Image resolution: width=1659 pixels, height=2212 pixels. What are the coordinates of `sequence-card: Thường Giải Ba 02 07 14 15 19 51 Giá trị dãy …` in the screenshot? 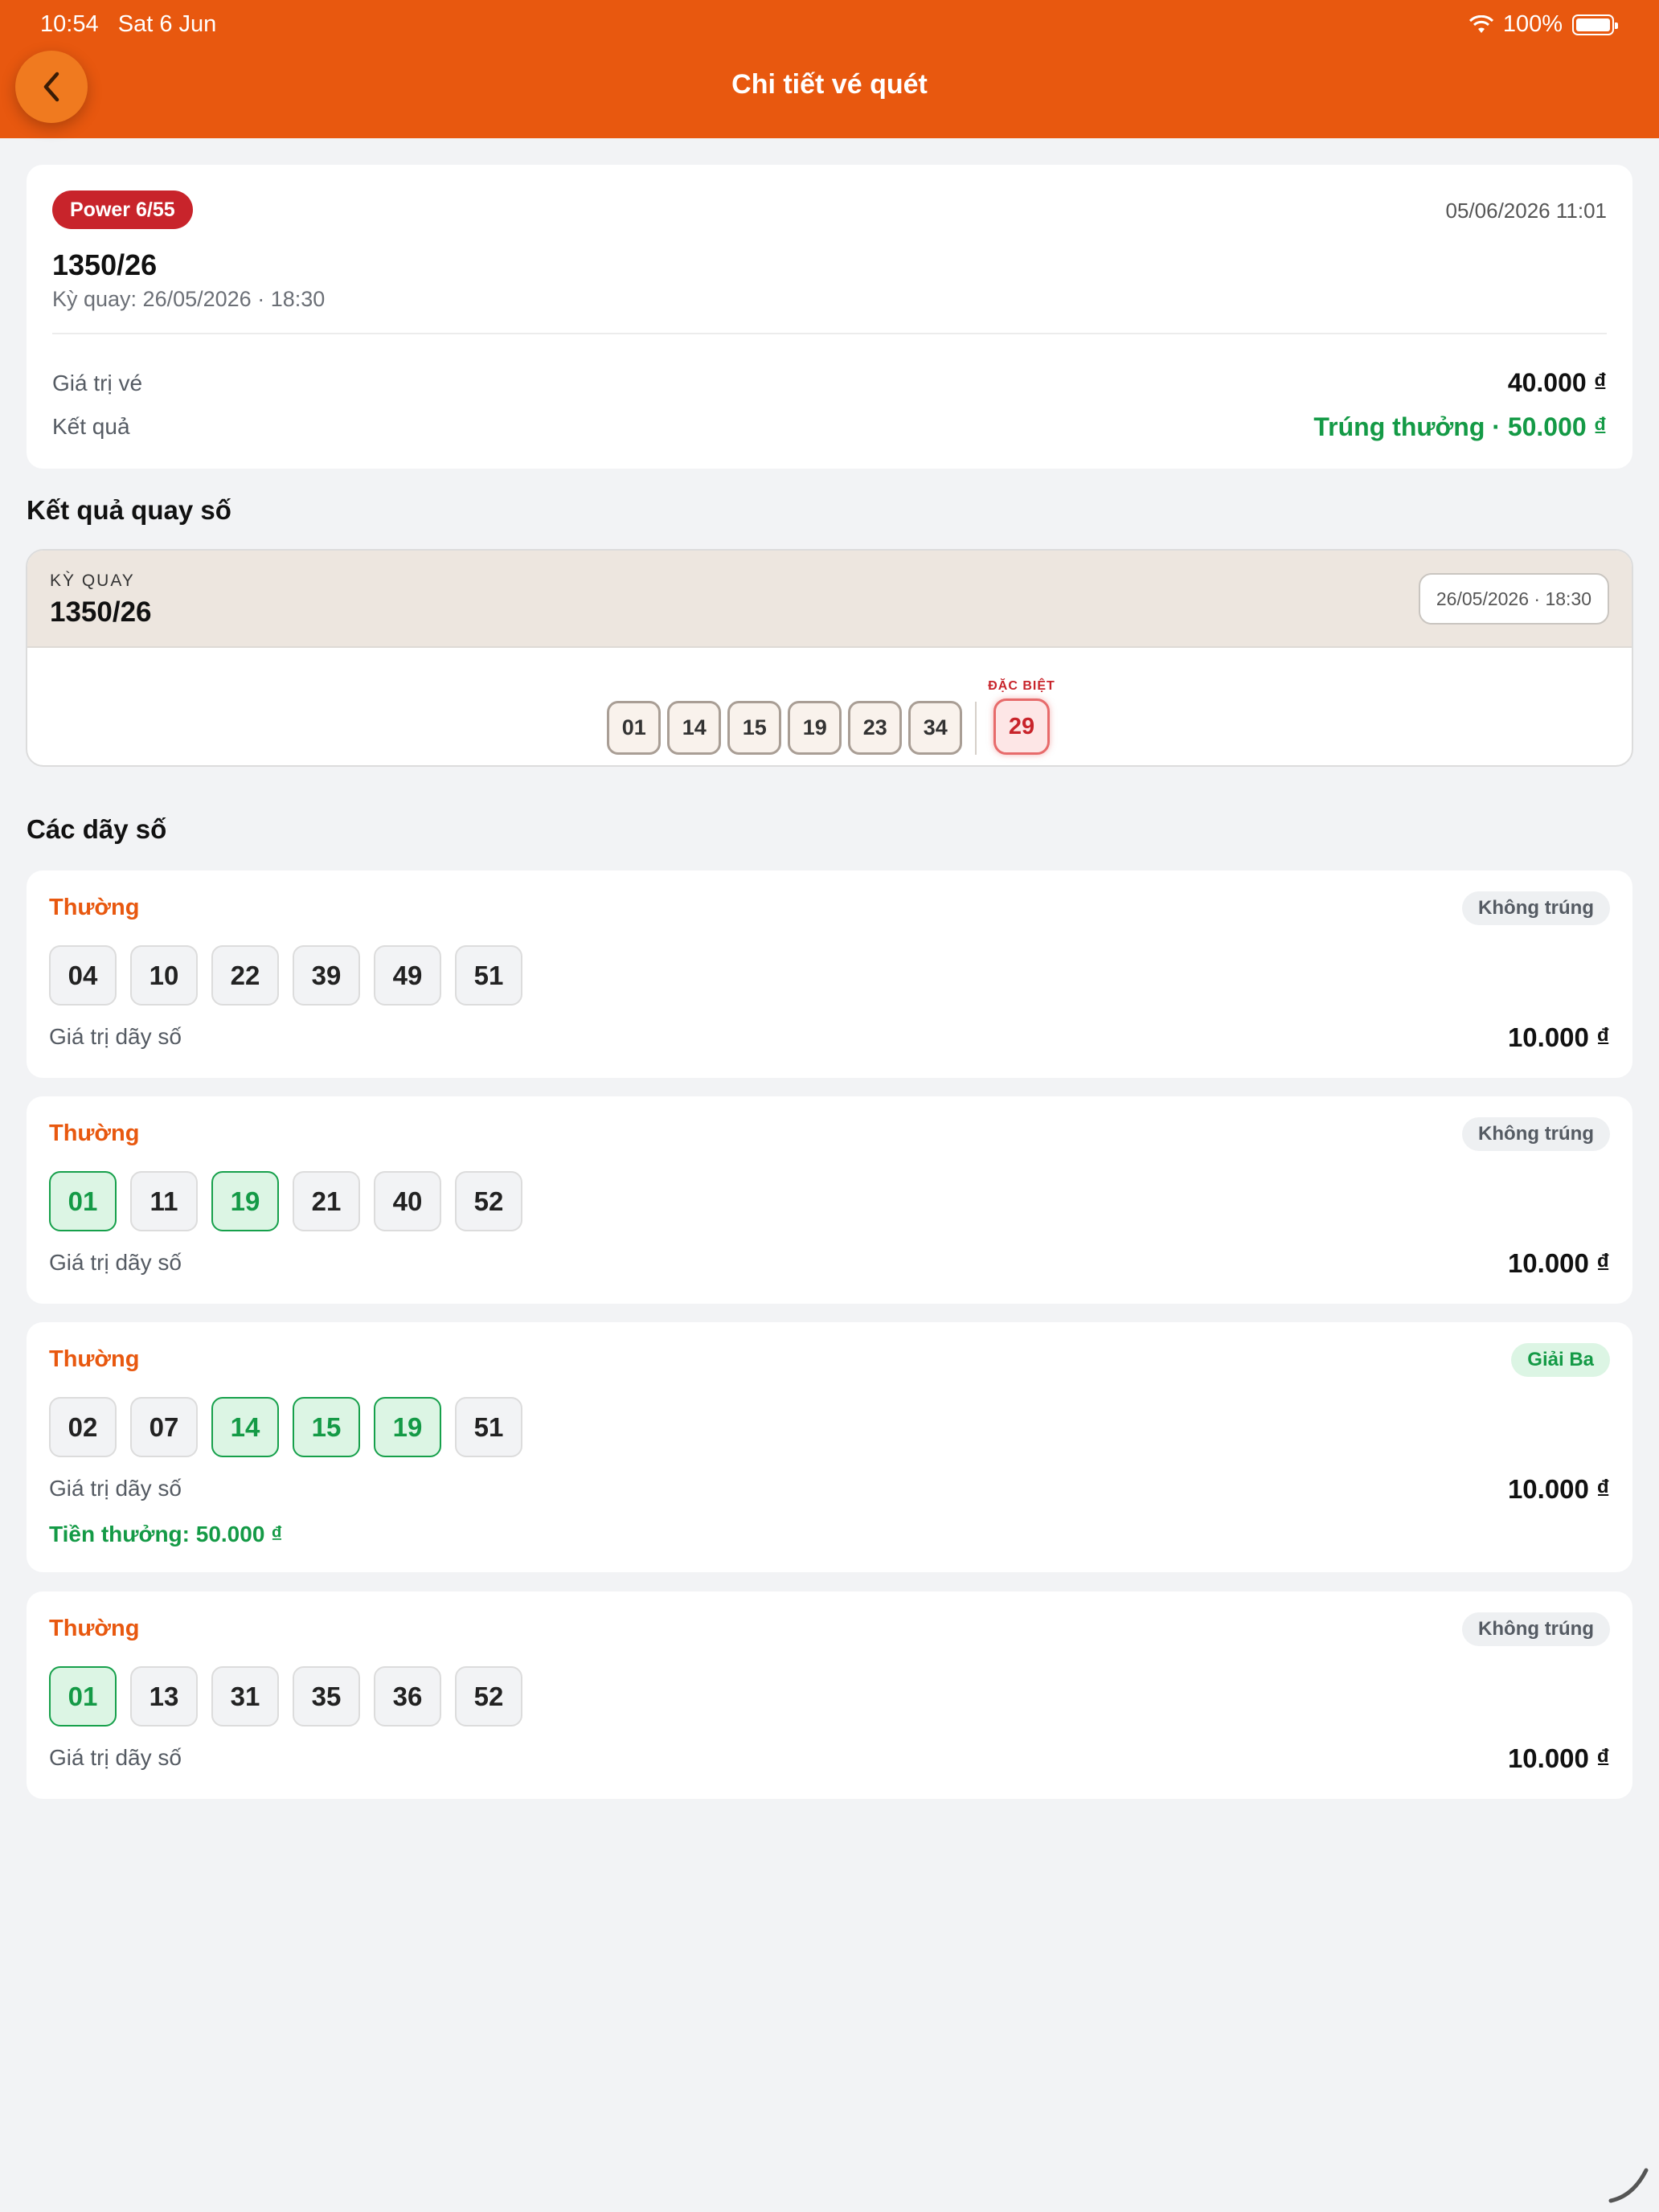 It's located at (829, 1447).